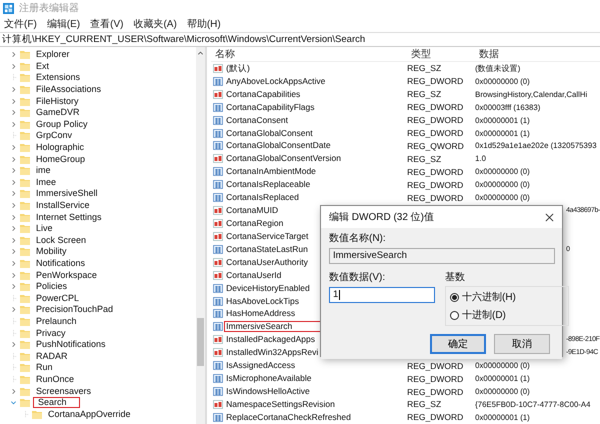  I want to click on tree-item: RADAR, so click(52, 356).